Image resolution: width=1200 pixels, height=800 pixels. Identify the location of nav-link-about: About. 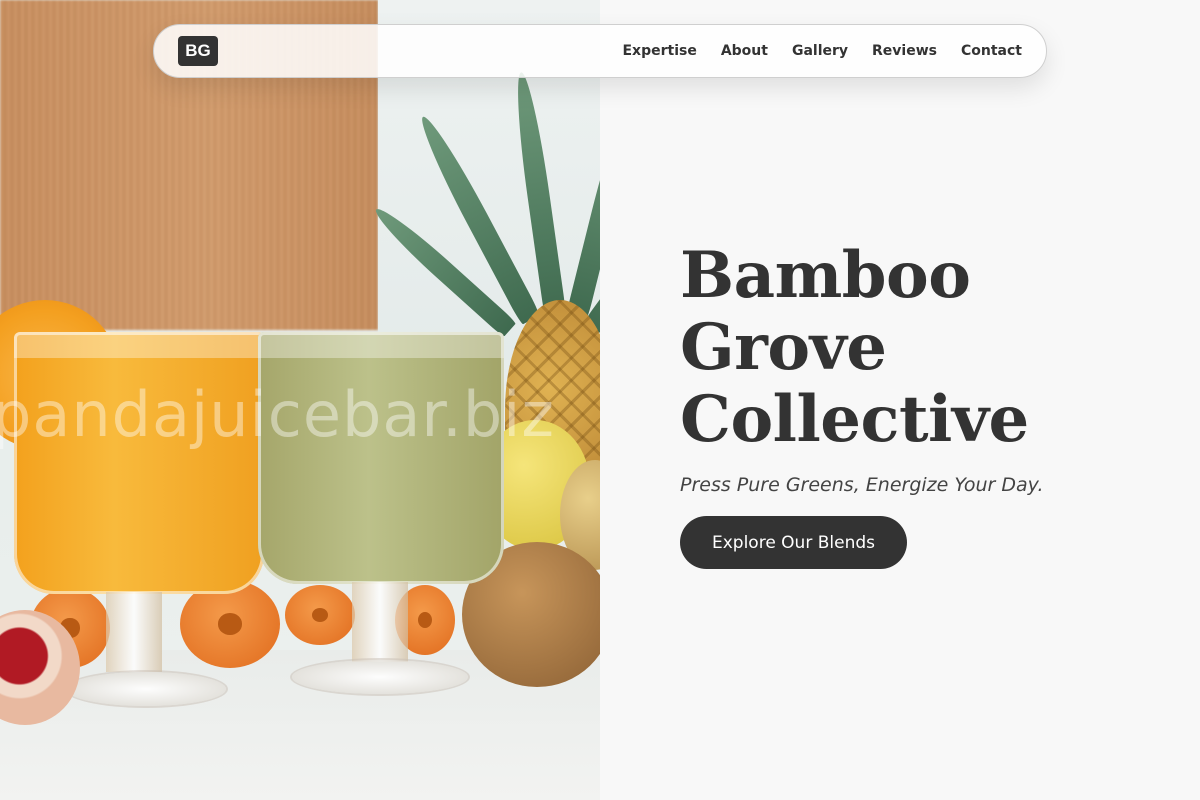
(744, 51).